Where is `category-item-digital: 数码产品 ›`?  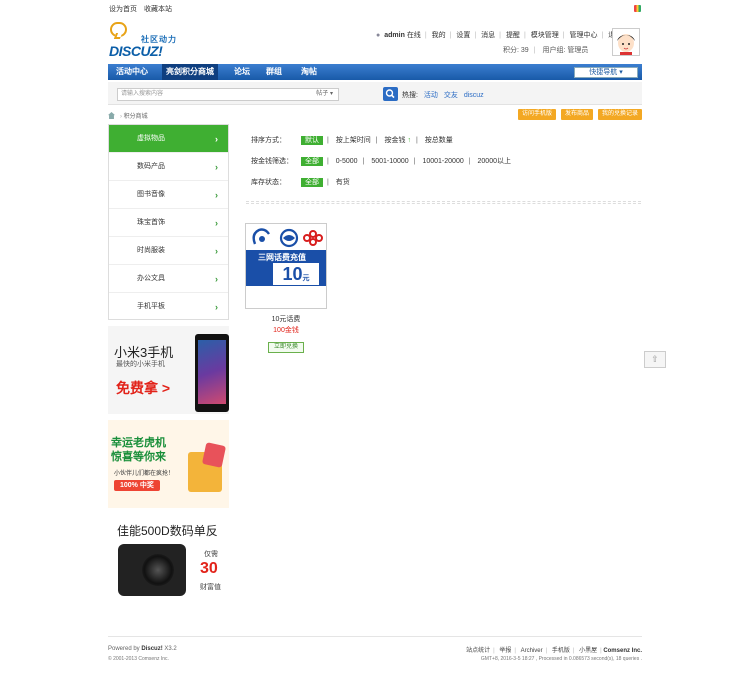 category-item-digital: 数码产品 › is located at coordinates (168, 167).